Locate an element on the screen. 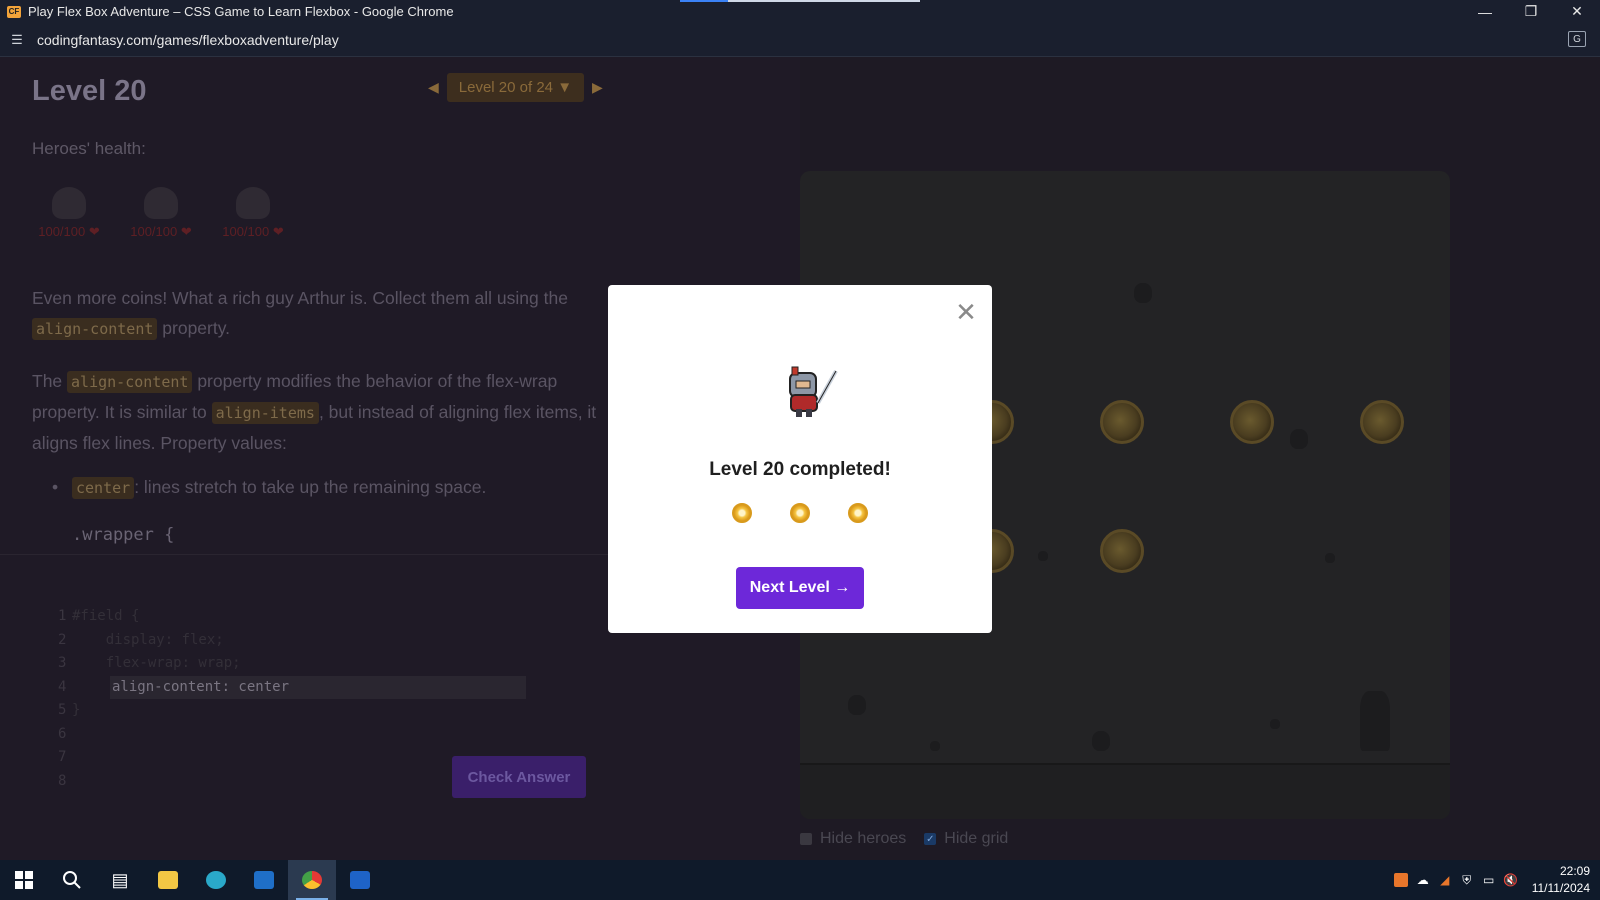 The image size is (1600, 900). editor-line: 4 align-content: center is located at coordinates (312, 687).